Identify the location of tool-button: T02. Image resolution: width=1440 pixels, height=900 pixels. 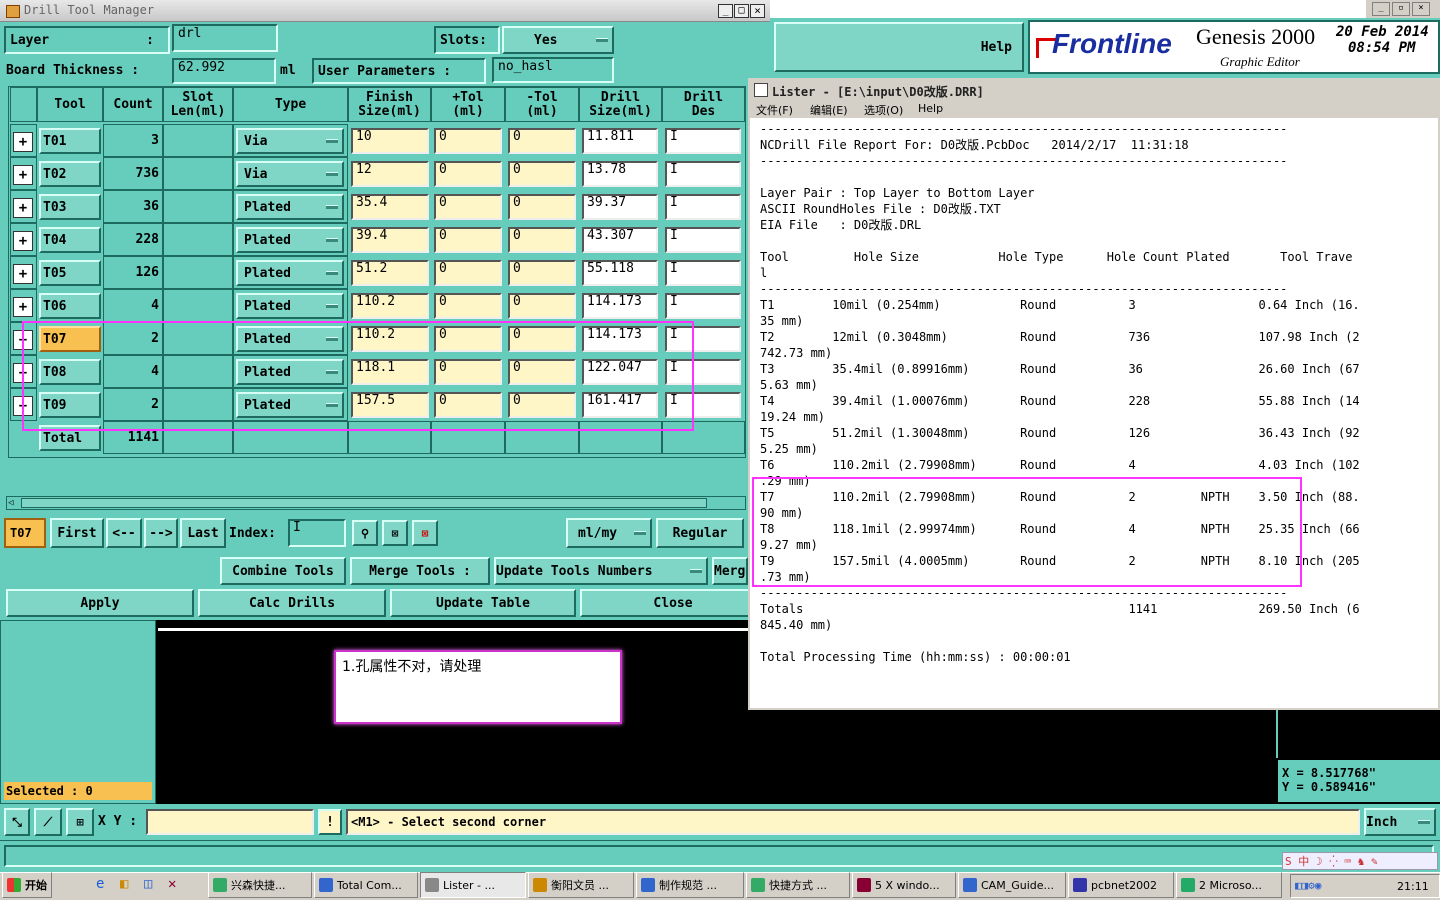
(70, 174).